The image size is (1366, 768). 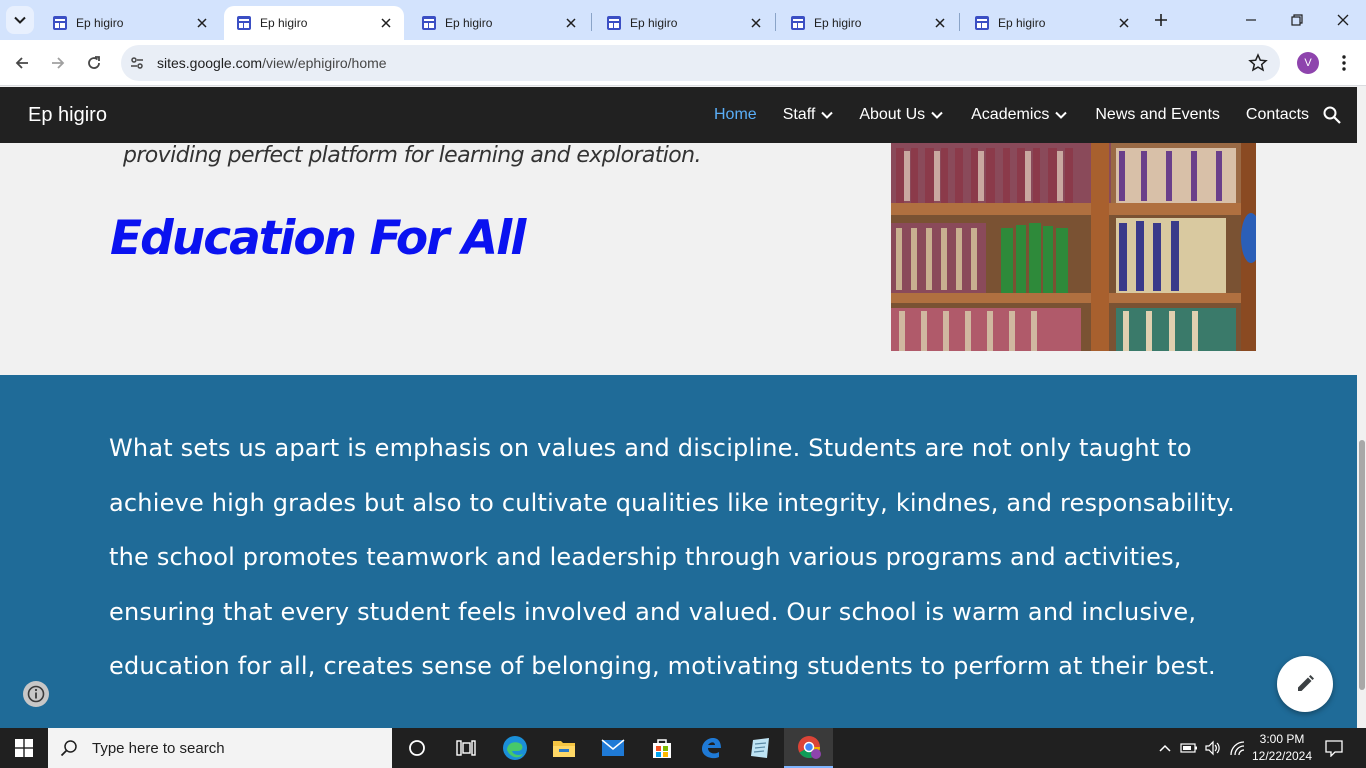 I want to click on search-icon, so click(x=68, y=748).